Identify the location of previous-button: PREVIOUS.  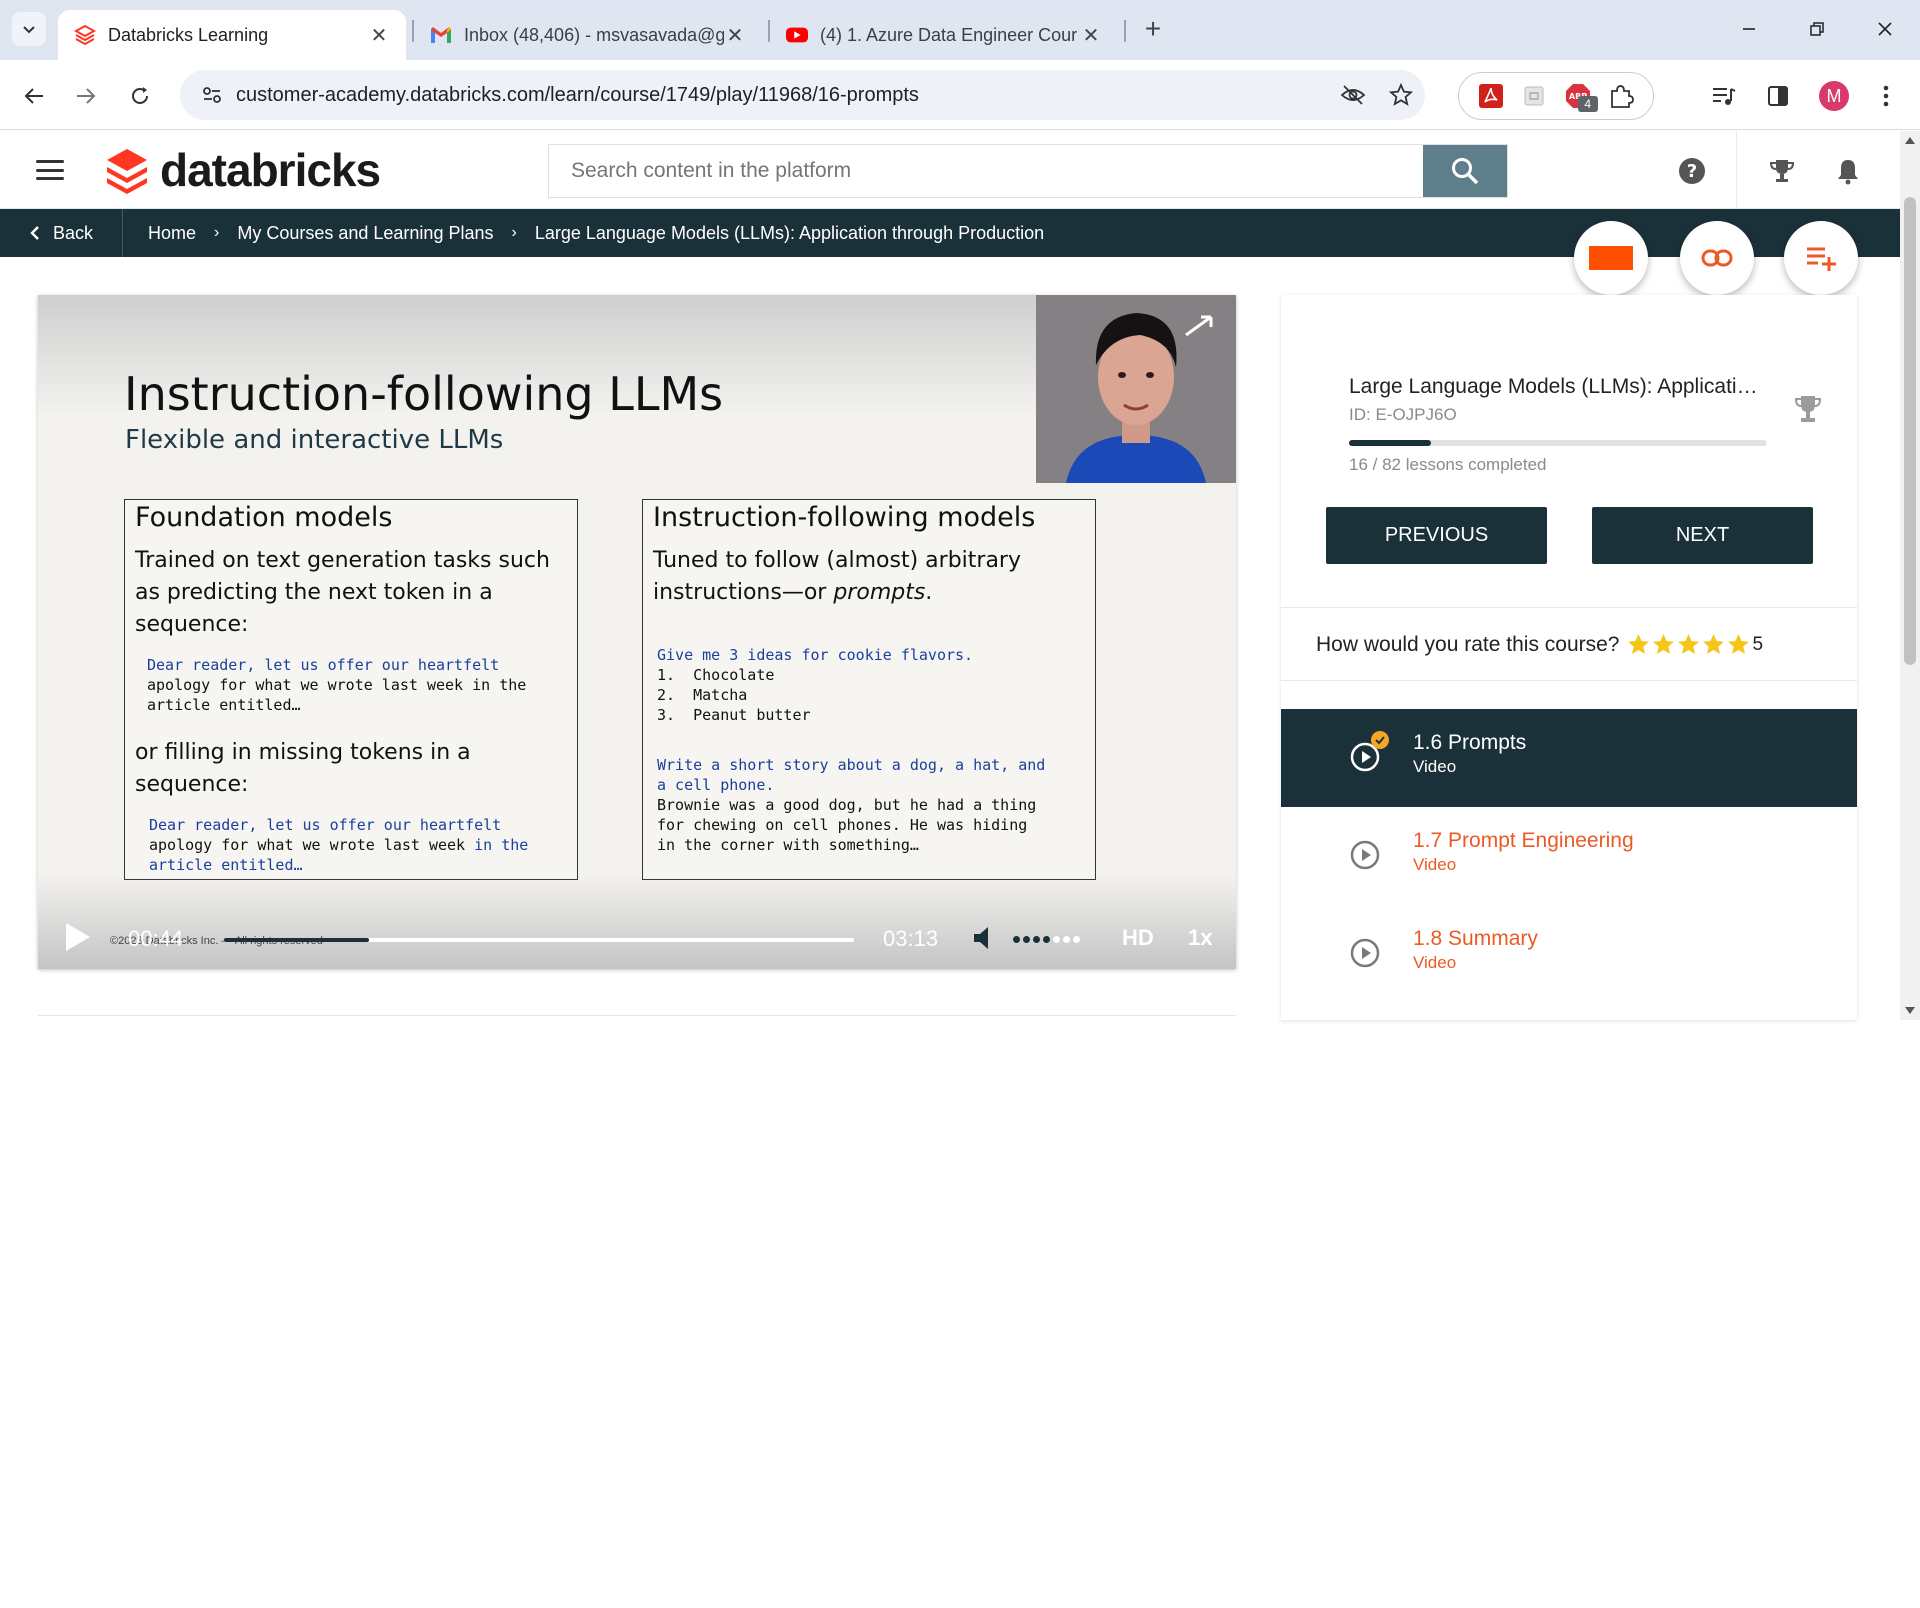
(1436, 535).